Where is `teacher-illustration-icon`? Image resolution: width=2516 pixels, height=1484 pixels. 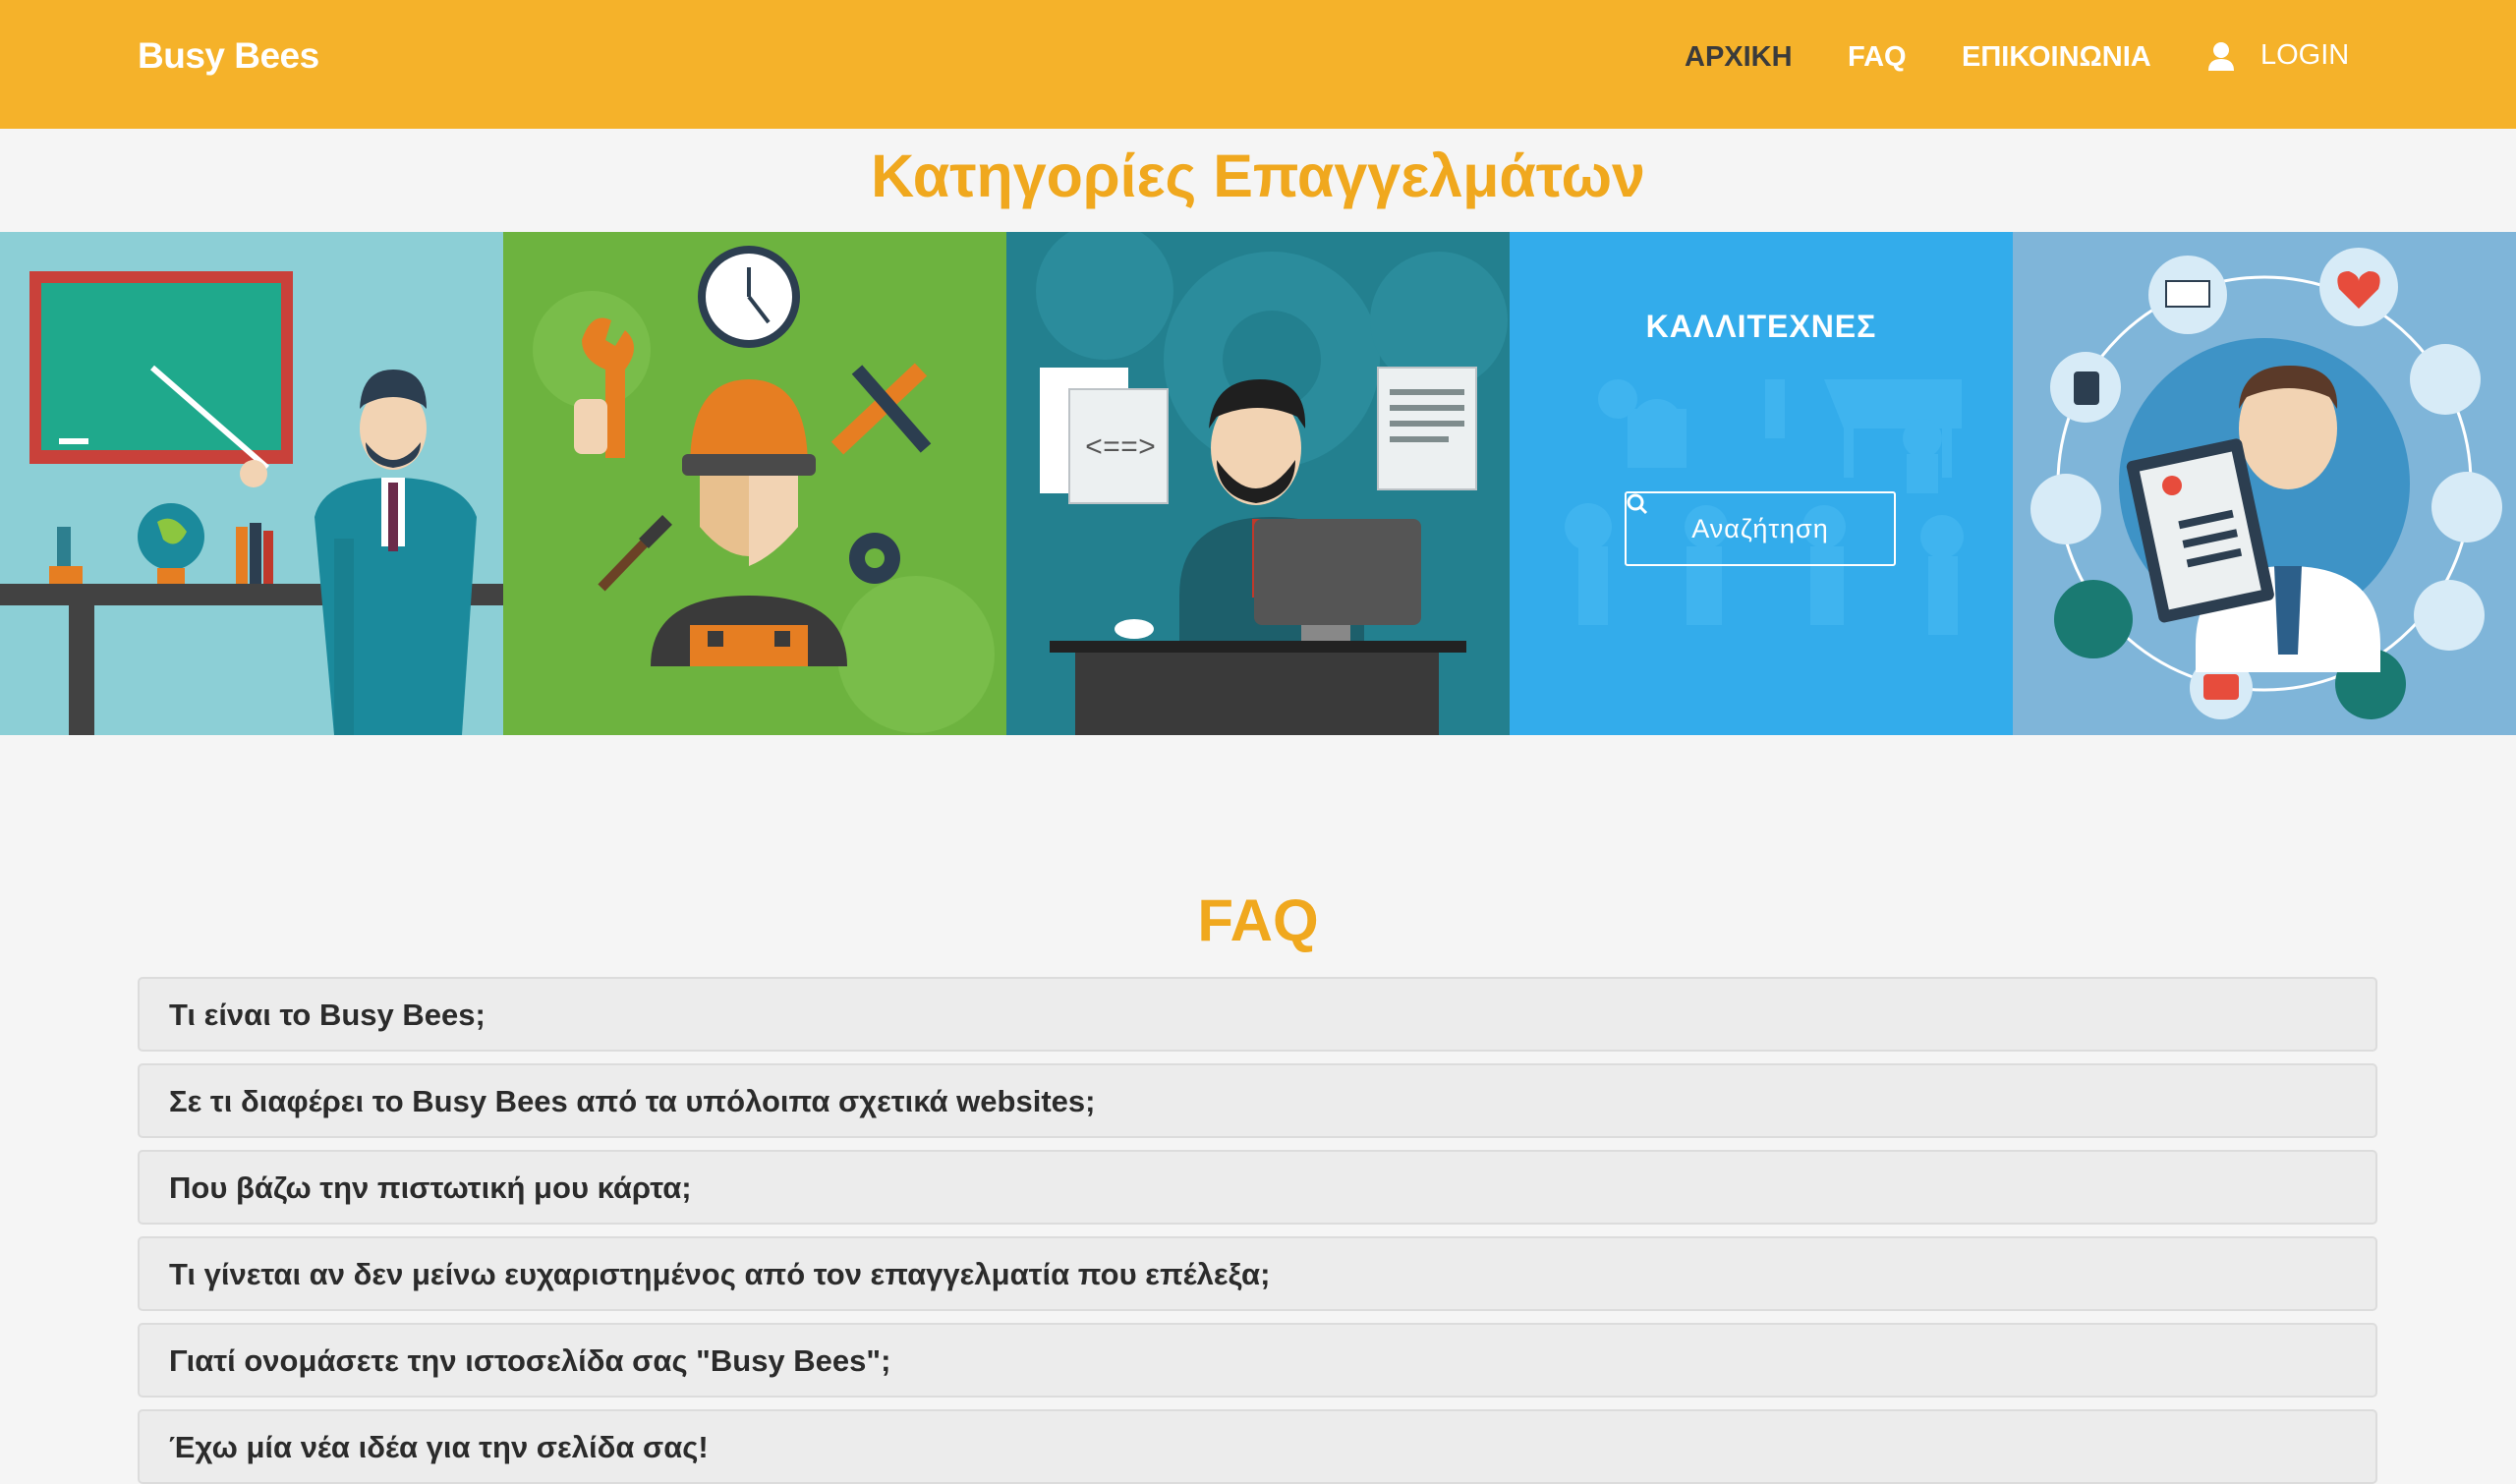
teacher-illustration-icon is located at coordinates (251, 483).